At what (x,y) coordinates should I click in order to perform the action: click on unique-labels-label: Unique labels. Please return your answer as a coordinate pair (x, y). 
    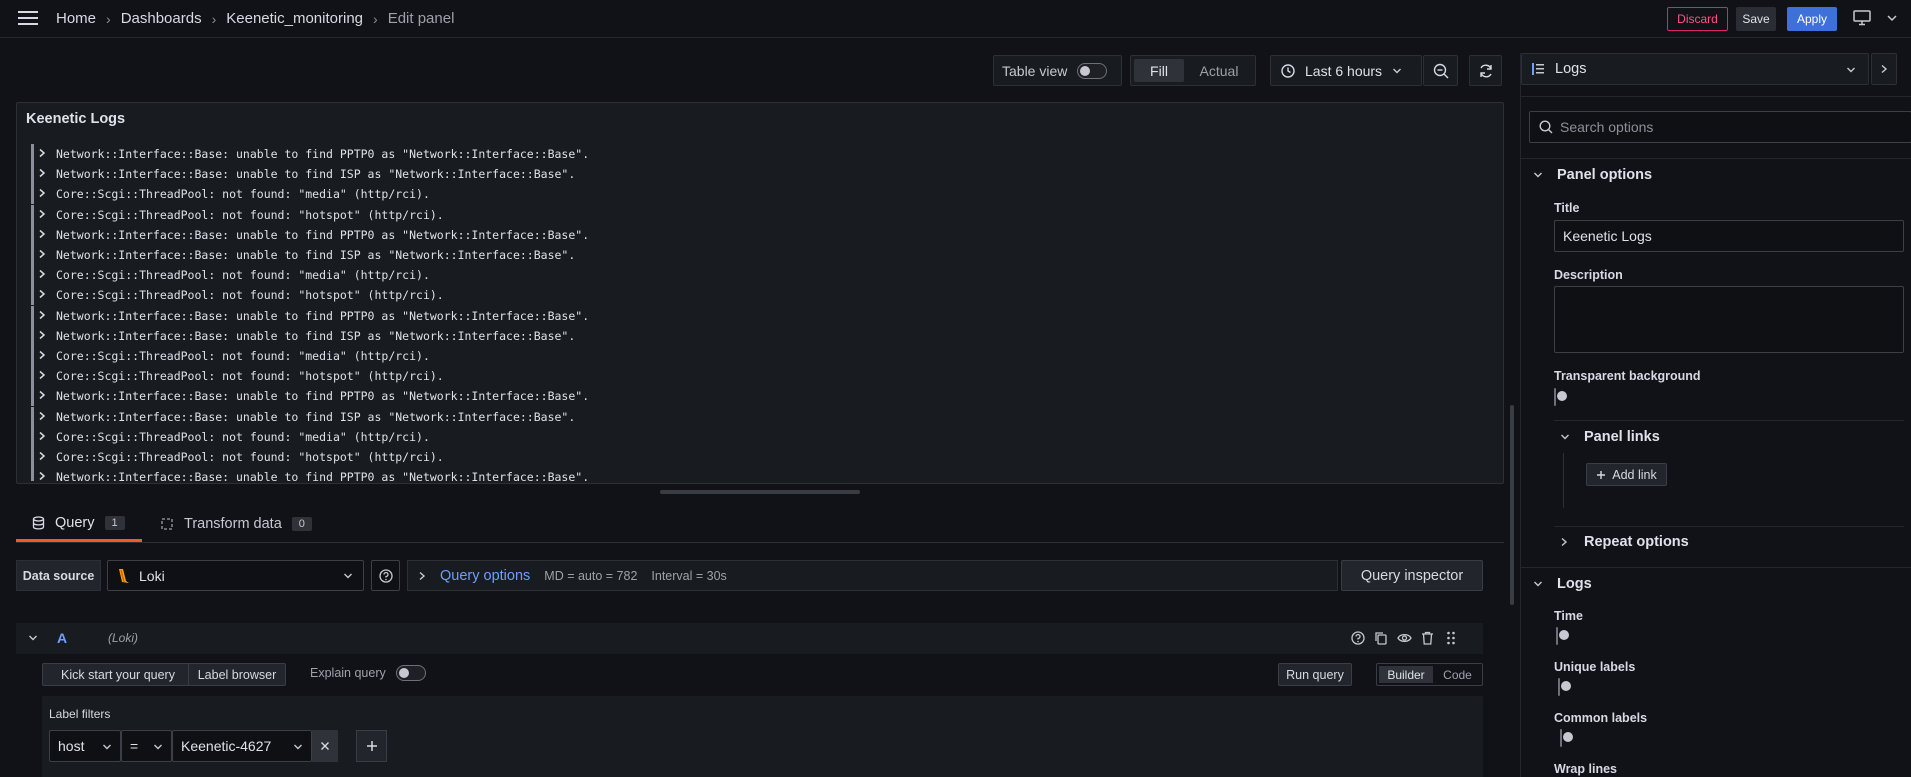
    Looking at the image, I should click on (1595, 667).